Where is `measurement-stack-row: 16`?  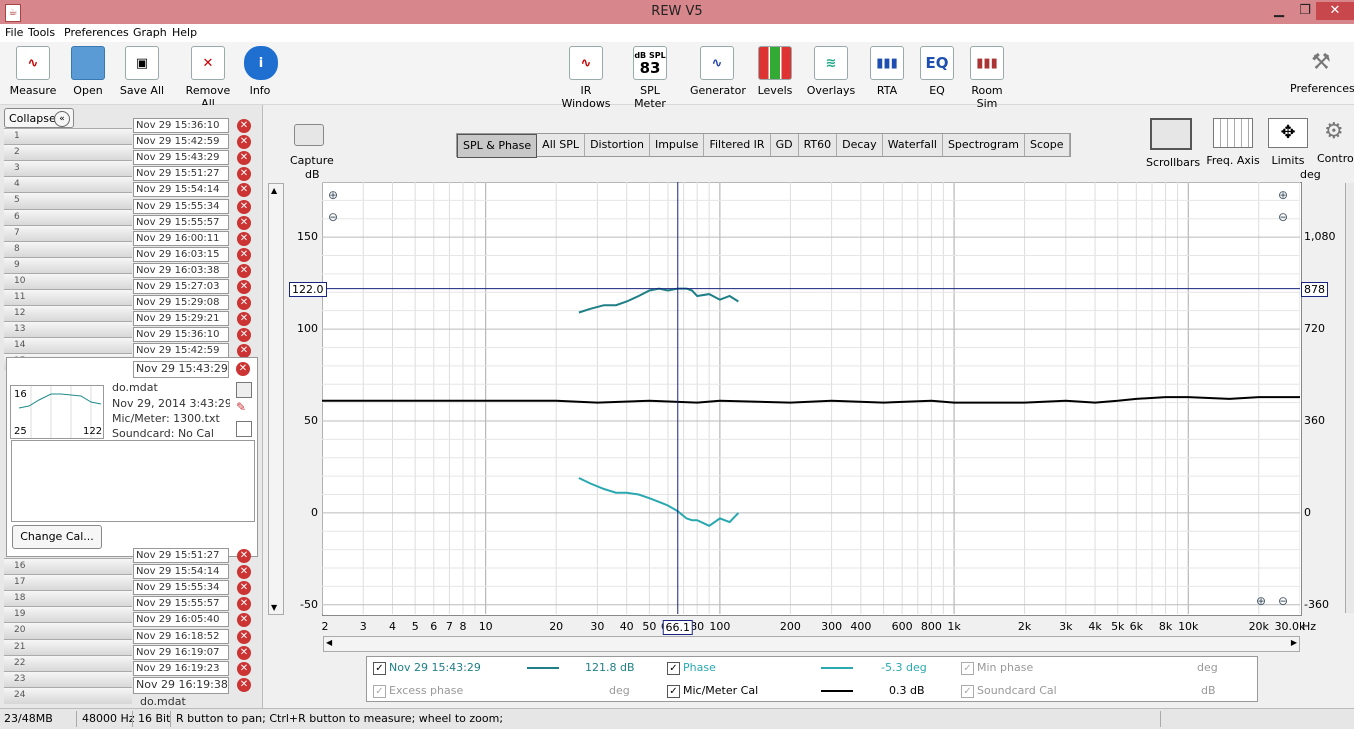 measurement-stack-row: 16 is located at coordinates (68, 566).